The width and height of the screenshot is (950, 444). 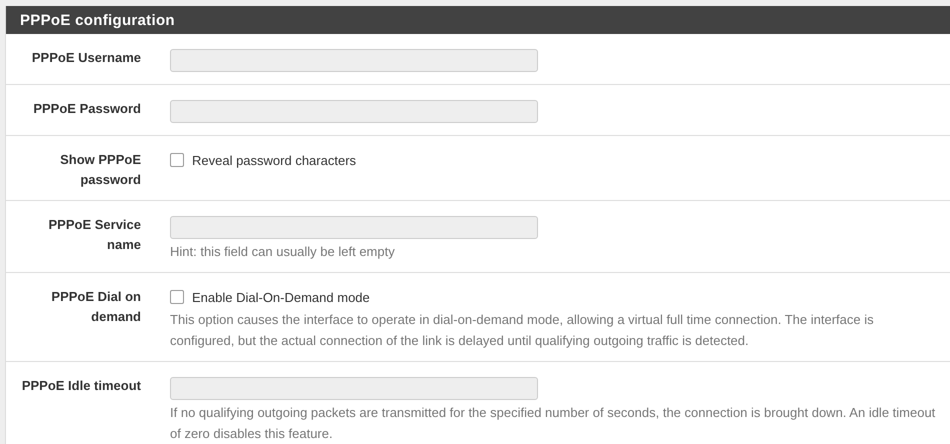 What do you see at coordinates (283, 252) in the screenshot?
I see `help-text: Hint: this field can usually be left empty` at bounding box center [283, 252].